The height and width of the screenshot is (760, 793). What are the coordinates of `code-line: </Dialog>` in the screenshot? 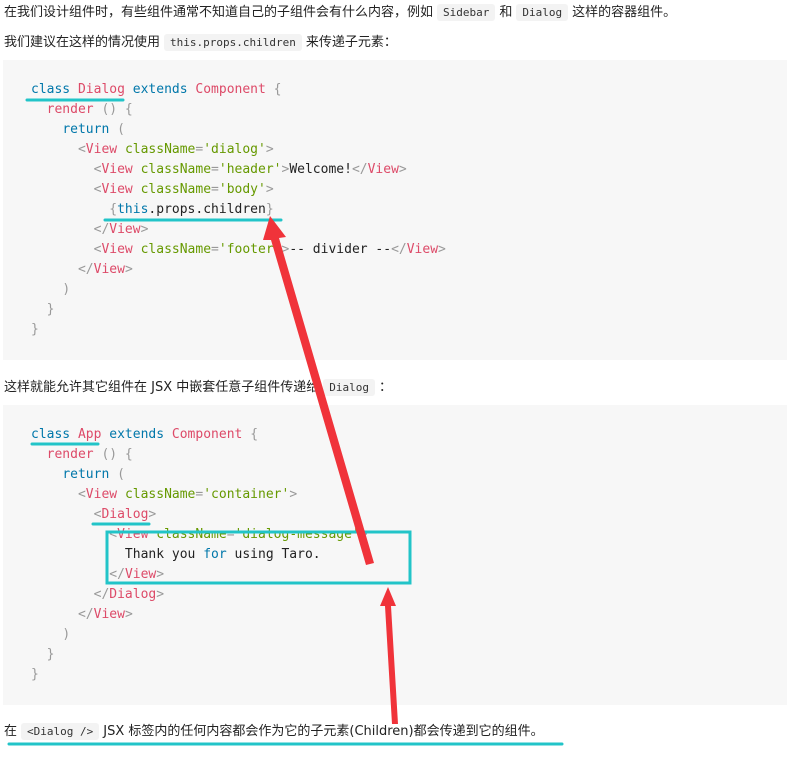 It's located at (129, 594).